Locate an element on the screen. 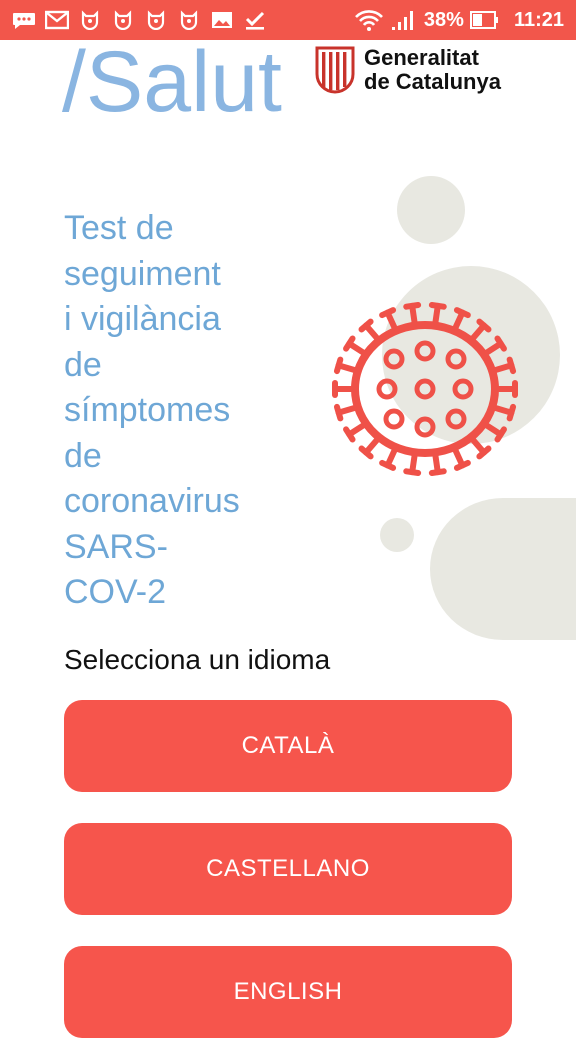 The width and height of the screenshot is (576, 1038). select-language-label: Selecciona un idioma is located at coordinates (197, 659).